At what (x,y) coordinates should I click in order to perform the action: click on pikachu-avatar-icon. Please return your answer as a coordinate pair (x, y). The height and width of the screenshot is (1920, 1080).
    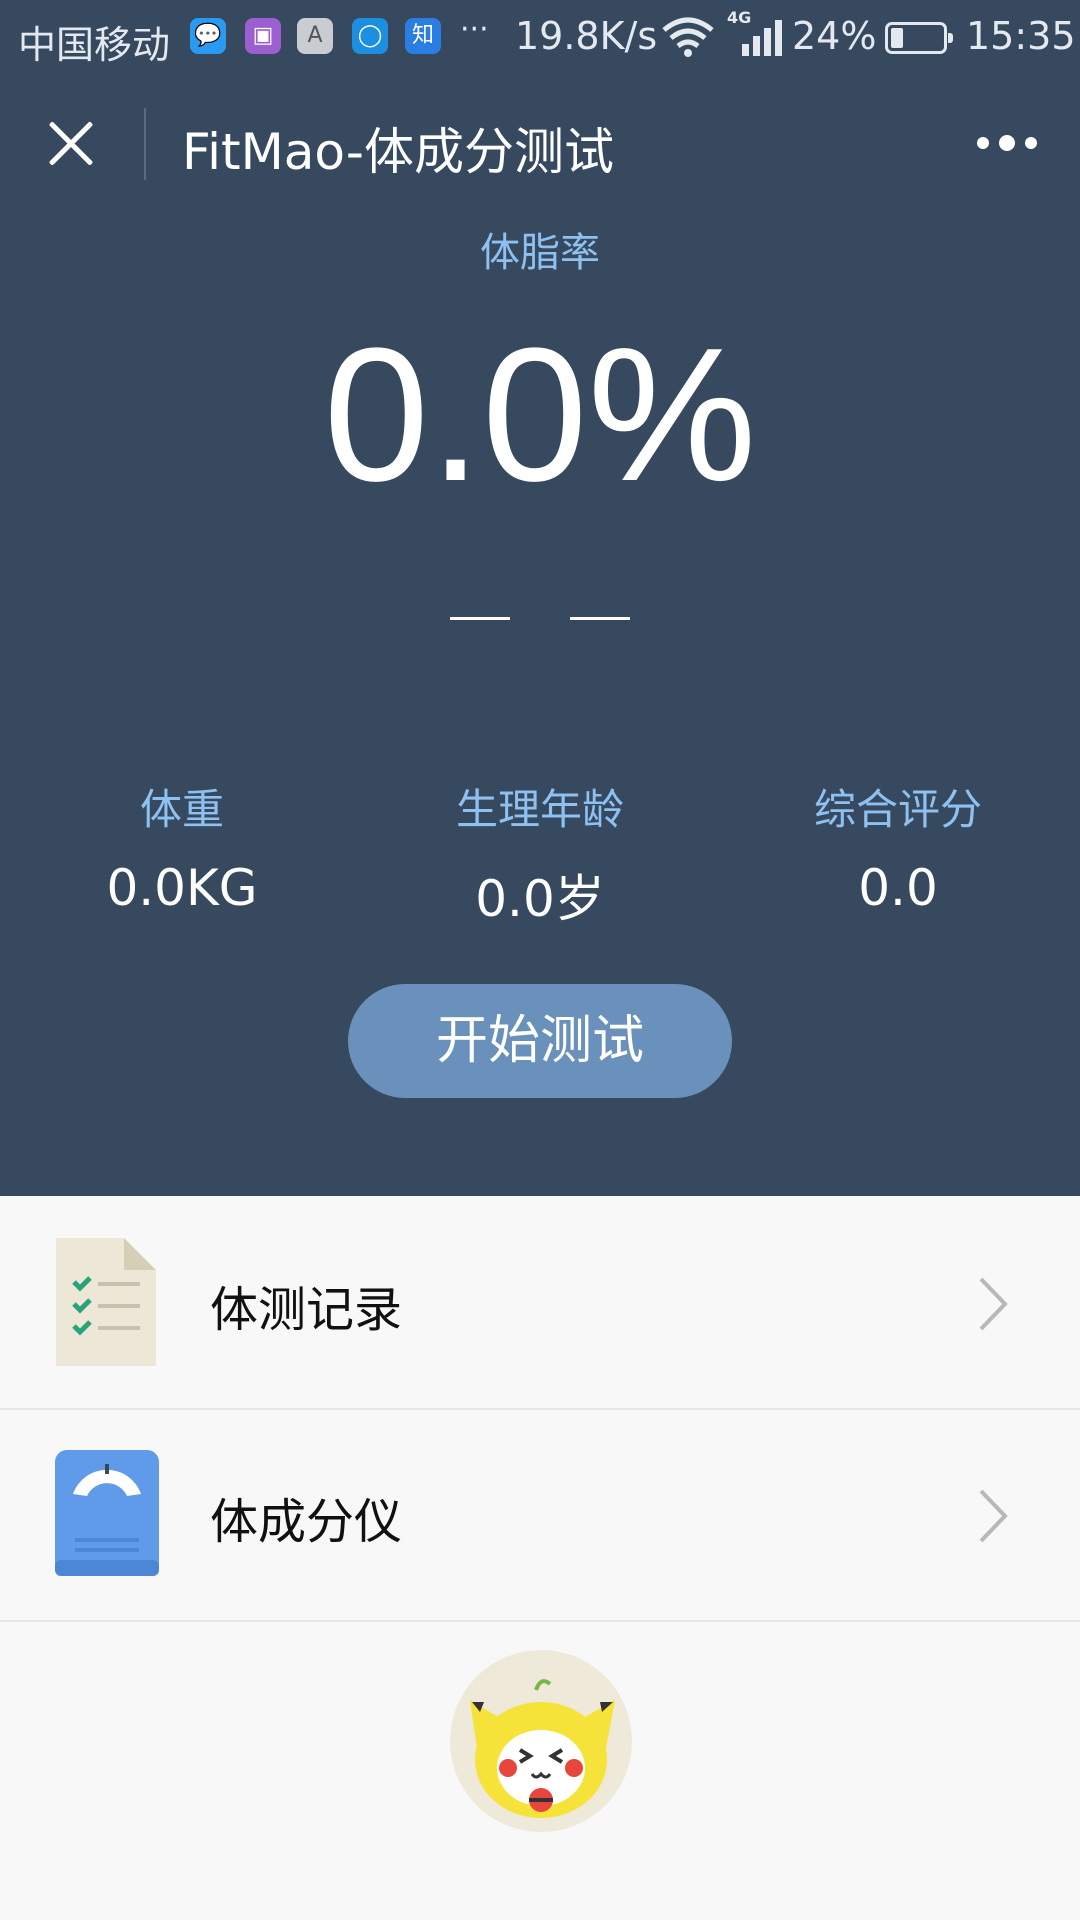
    Looking at the image, I should click on (542, 1748).